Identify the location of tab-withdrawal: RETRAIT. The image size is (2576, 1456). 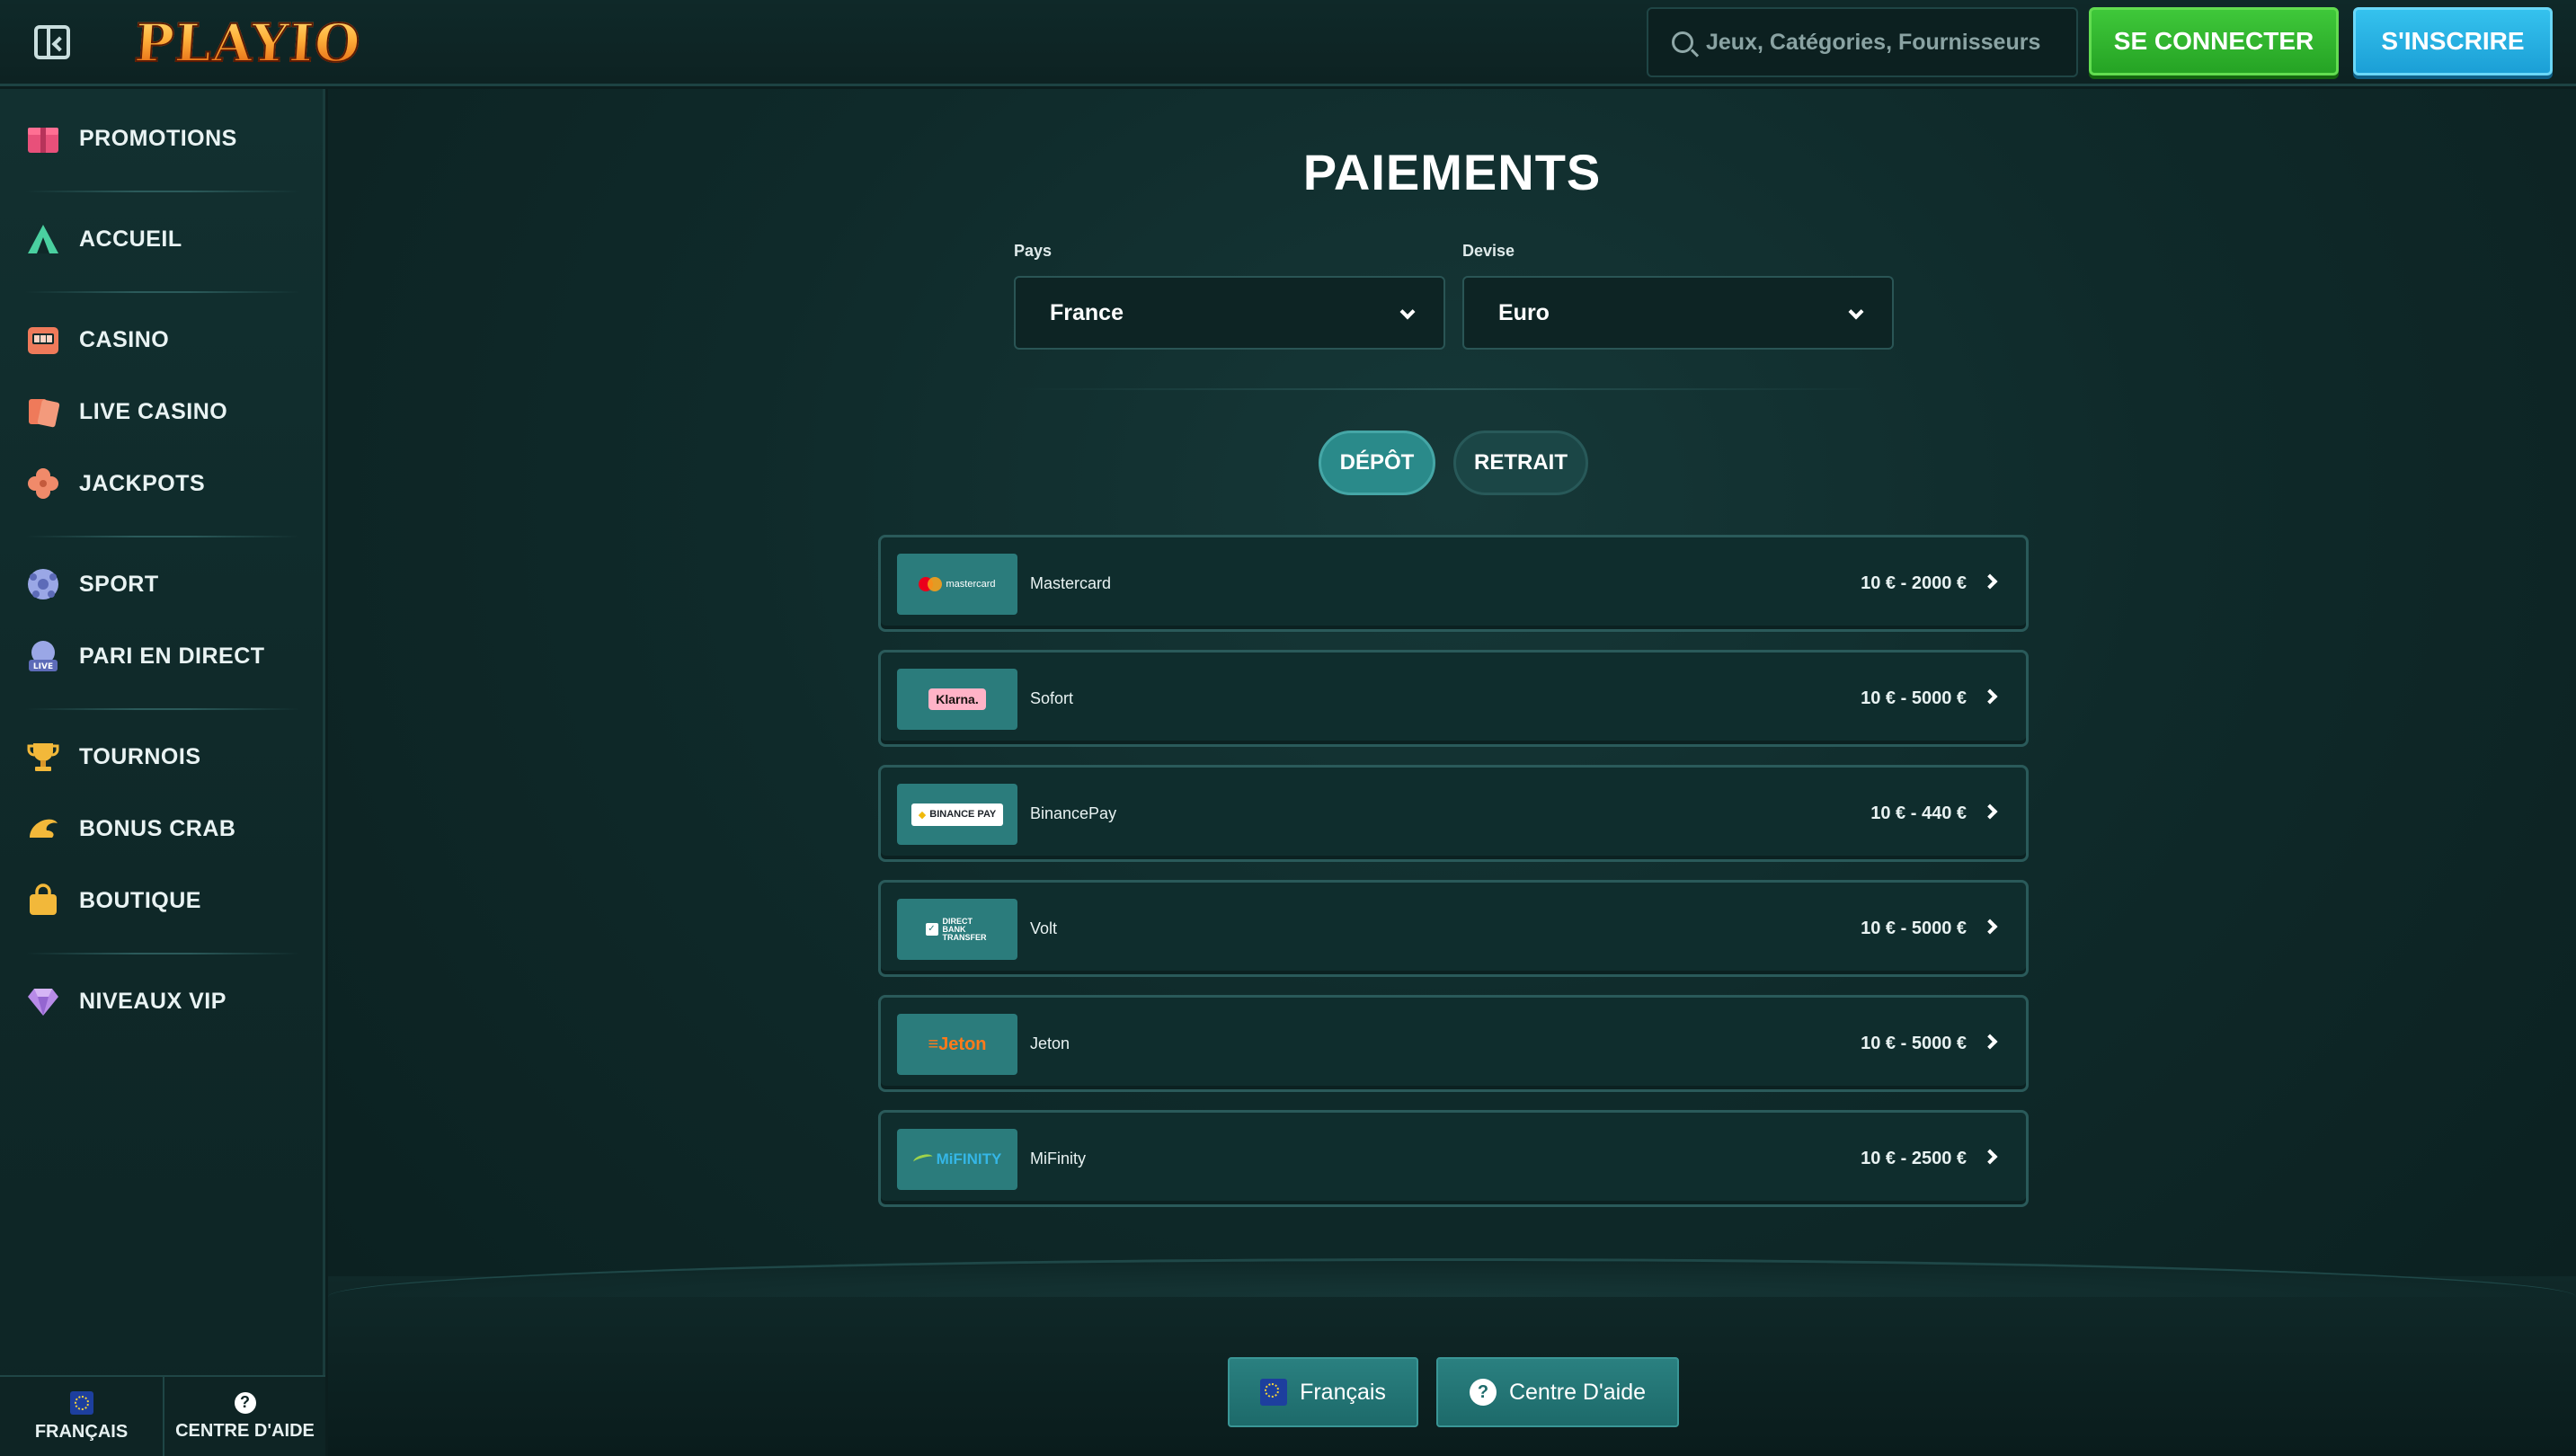
(1520, 463).